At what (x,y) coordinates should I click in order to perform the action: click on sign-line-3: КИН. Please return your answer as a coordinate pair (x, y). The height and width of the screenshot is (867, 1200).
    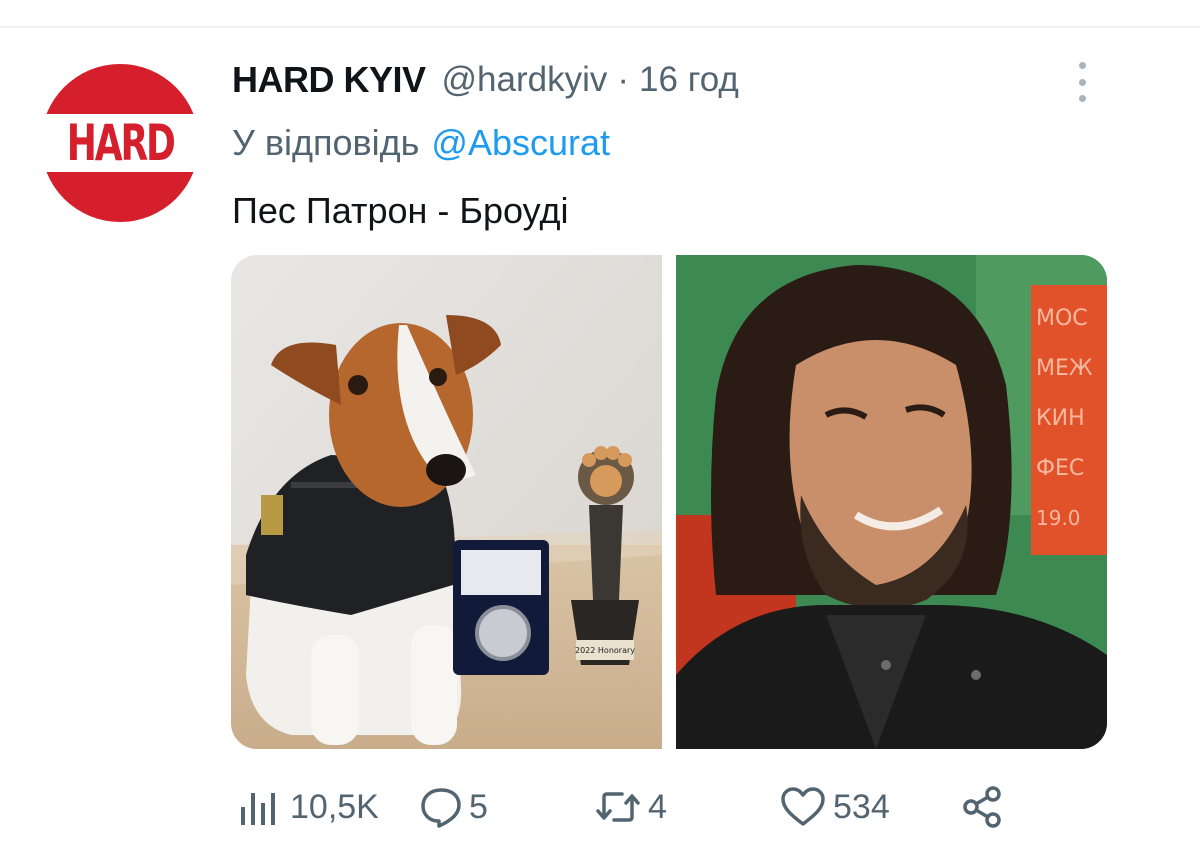
    Looking at the image, I should click on (1060, 418).